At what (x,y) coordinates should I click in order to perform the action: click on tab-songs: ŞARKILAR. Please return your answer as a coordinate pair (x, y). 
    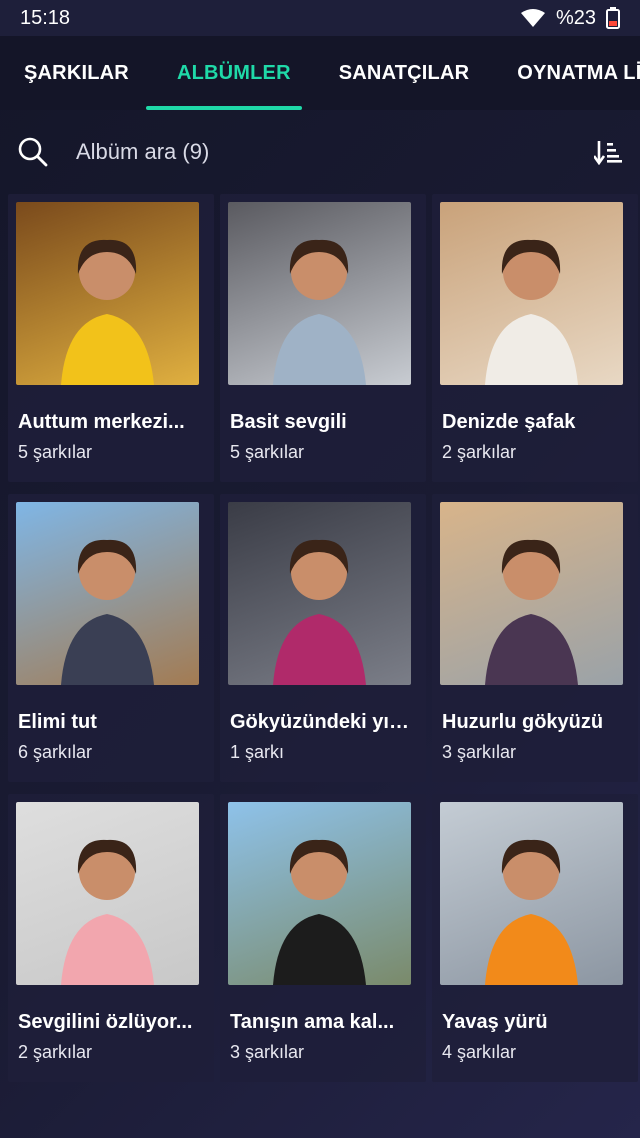
    Looking at the image, I should click on (64, 73).